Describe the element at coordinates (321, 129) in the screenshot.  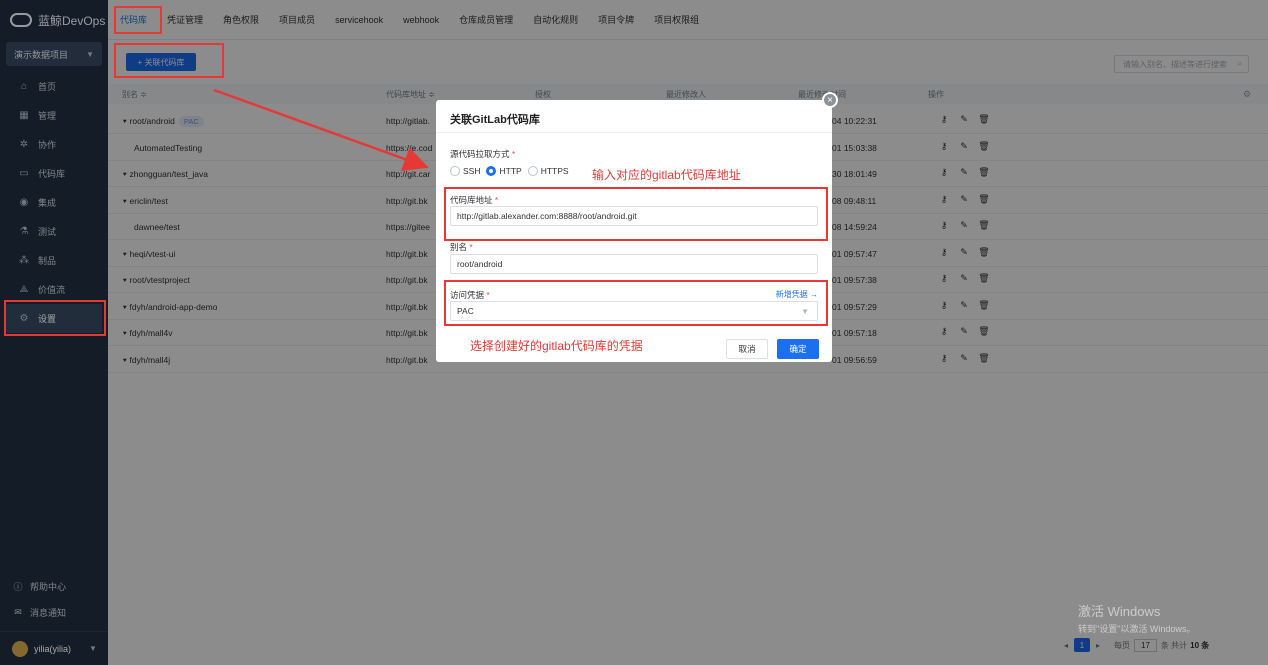
I see `annotation-arrow` at that location.